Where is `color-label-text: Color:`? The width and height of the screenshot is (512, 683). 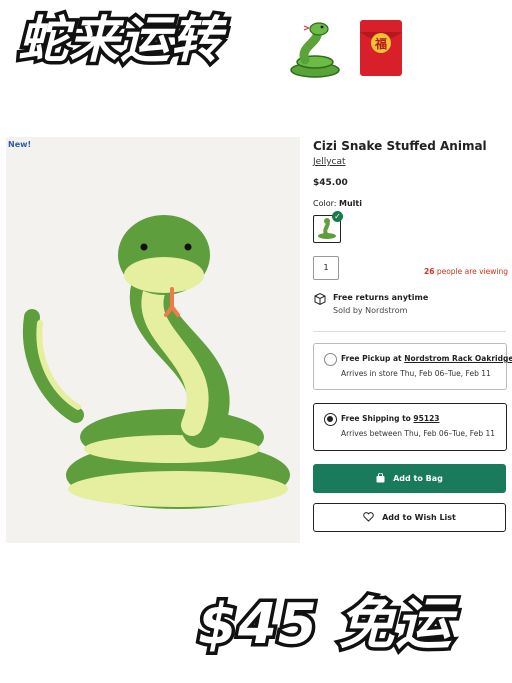
color-label-text: Color: is located at coordinates (325, 203).